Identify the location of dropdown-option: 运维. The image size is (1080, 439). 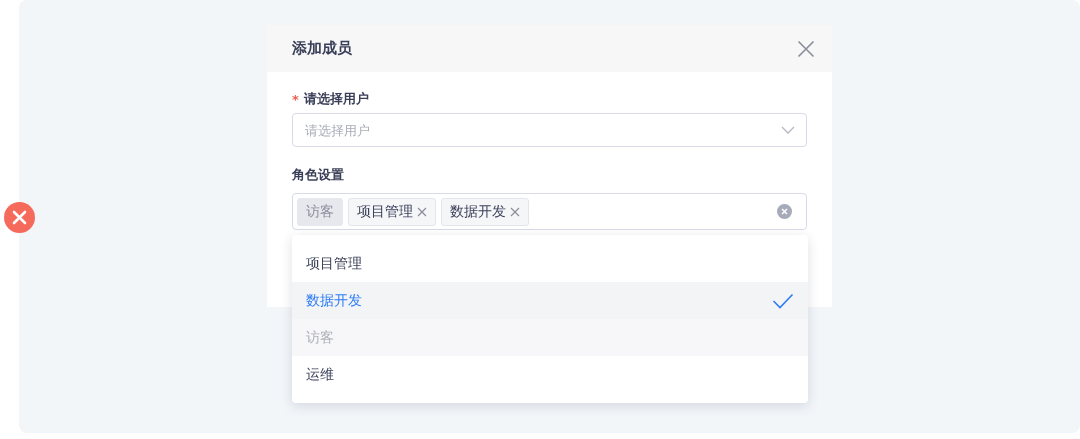
(550, 374).